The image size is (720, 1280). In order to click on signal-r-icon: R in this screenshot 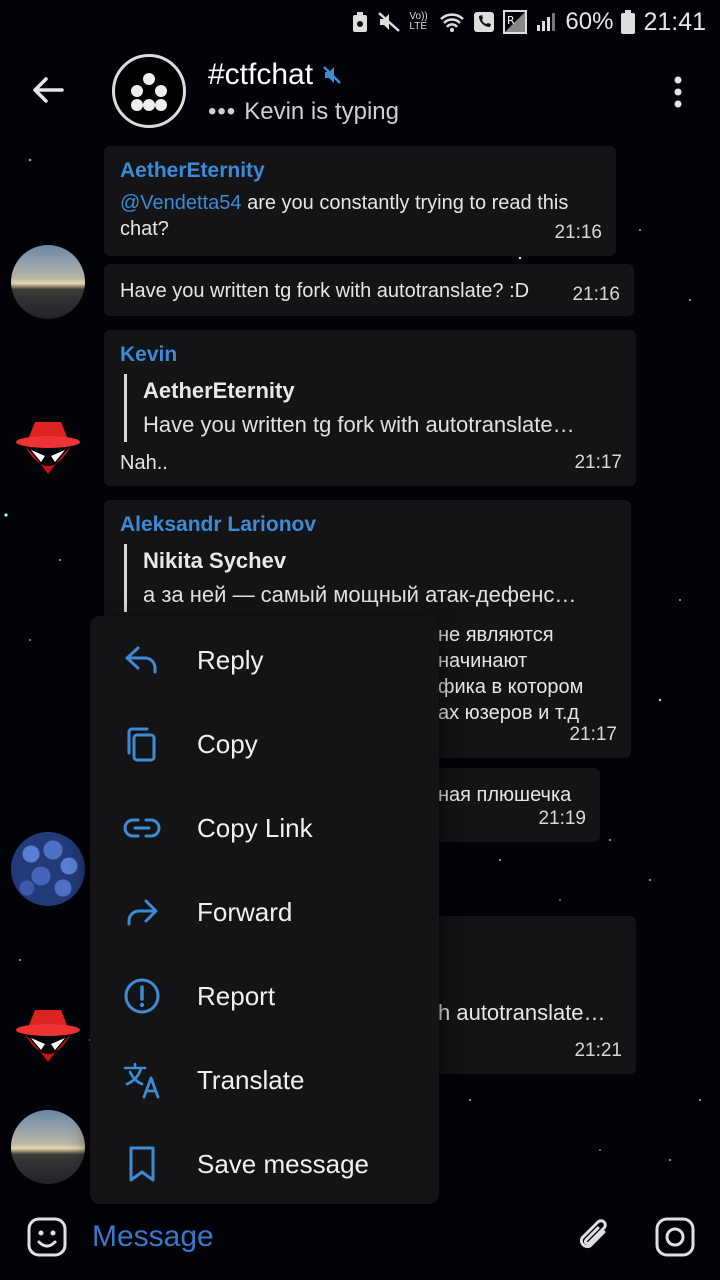, I will do `click(515, 22)`.